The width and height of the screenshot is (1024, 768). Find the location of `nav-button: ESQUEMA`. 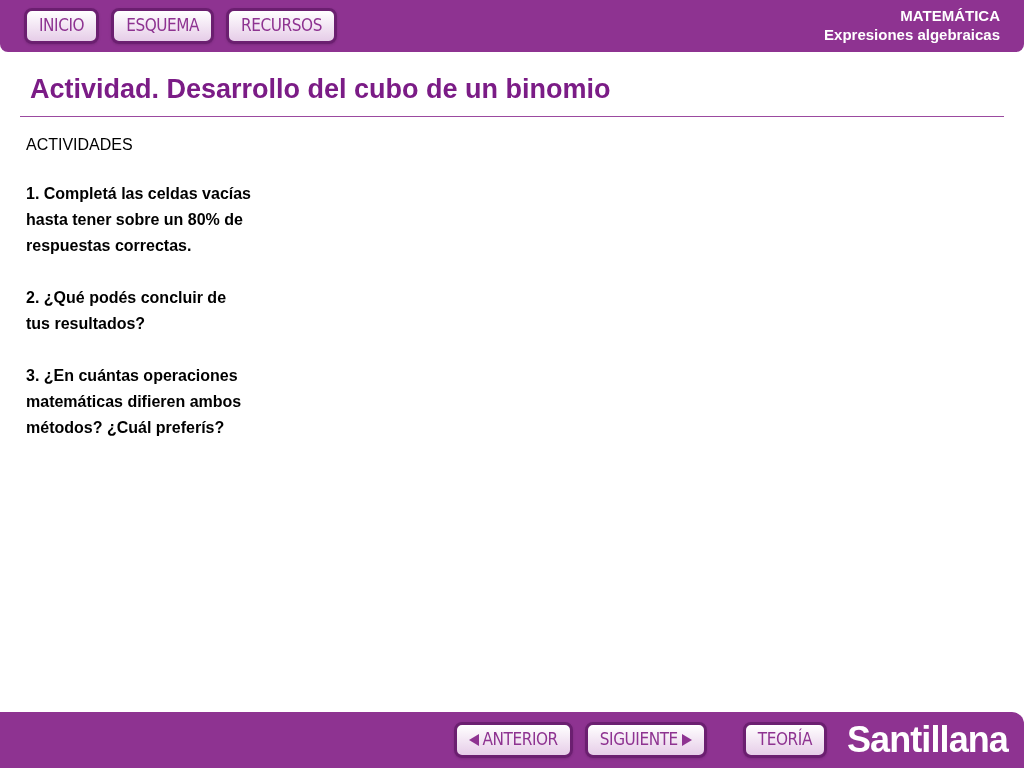

nav-button: ESQUEMA is located at coordinates (163, 26).